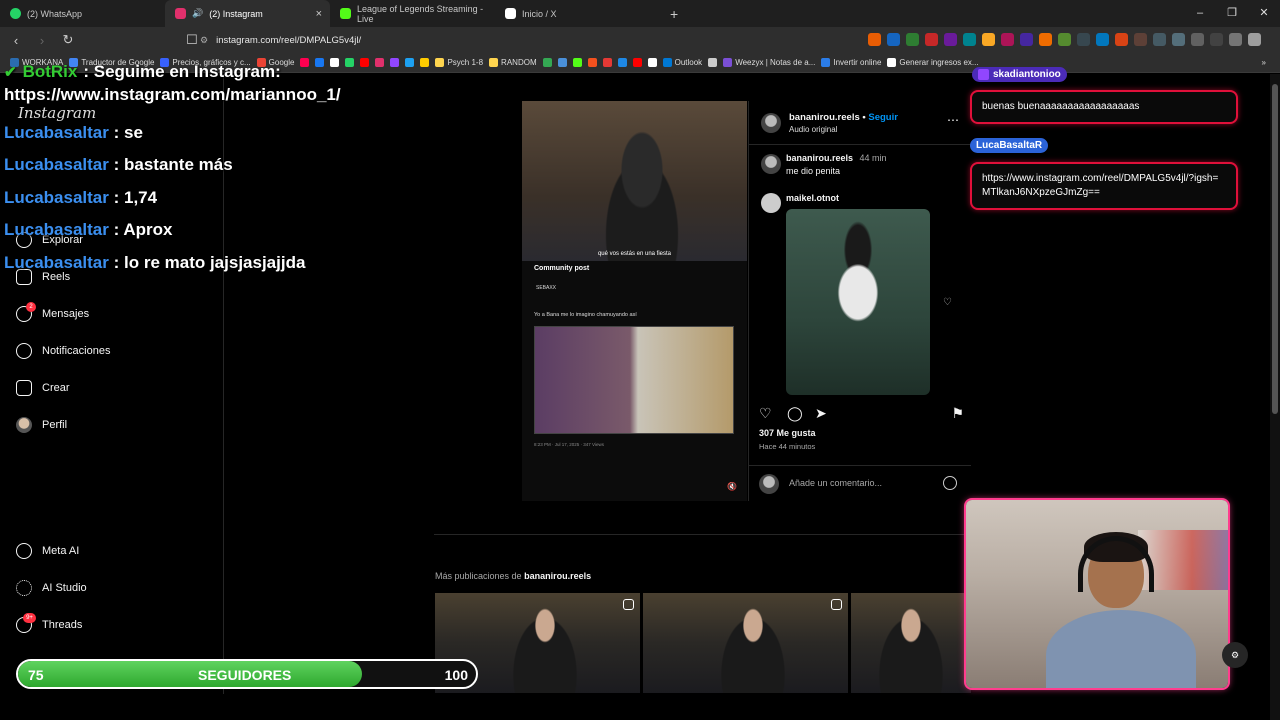  I want to click on comment-user: maikel.otnot, so click(812, 198).